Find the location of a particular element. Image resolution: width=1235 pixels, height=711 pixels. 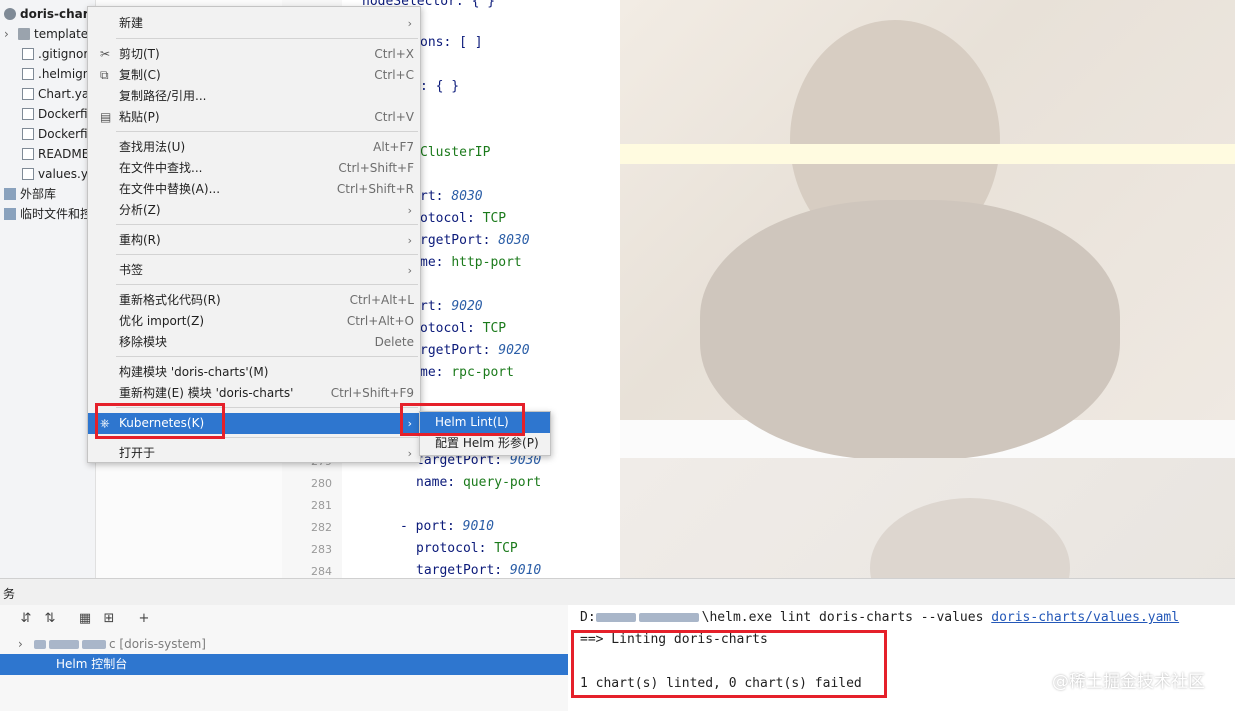

tree-item: › templates is located at coordinates (49, 34).